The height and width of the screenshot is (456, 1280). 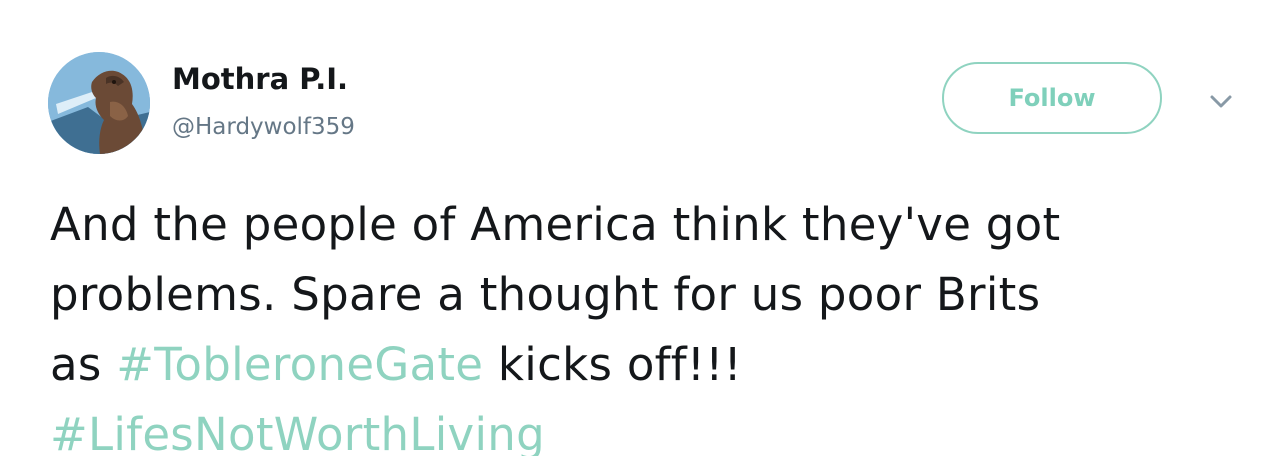 I want to click on chevron-down-icon, so click(x=1221, y=102).